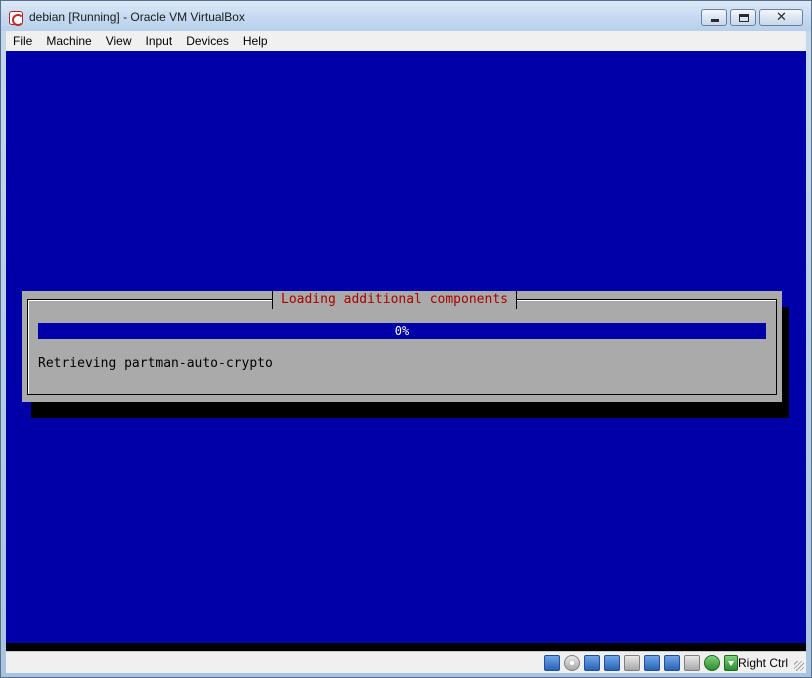 The image size is (812, 678). What do you see at coordinates (155, 363) in the screenshot?
I see `status-message: Retrieving partman-auto-crypto` at bounding box center [155, 363].